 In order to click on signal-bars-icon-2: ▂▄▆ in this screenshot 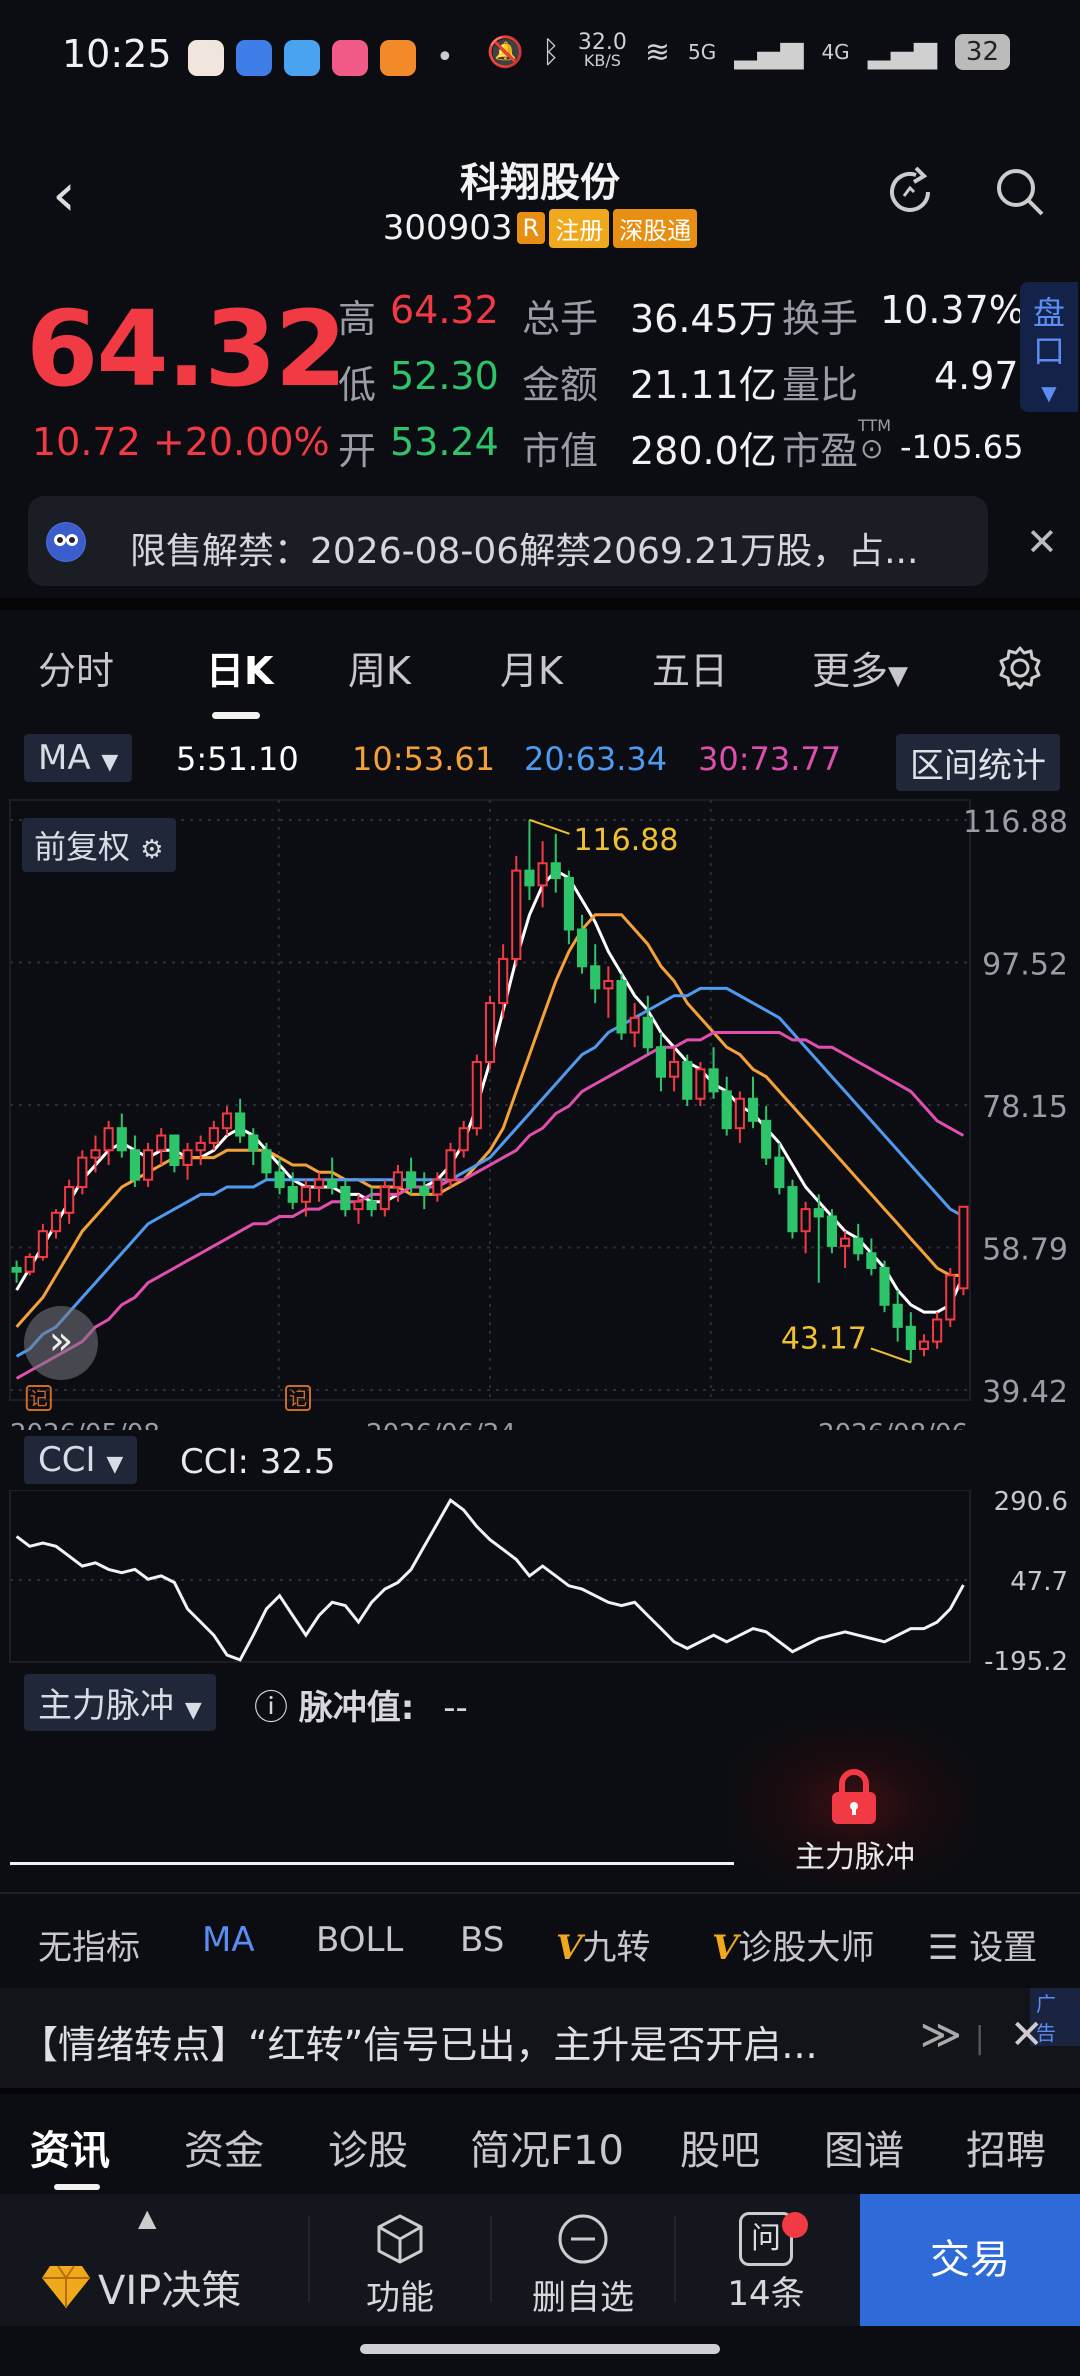, I will do `click(902, 52)`.